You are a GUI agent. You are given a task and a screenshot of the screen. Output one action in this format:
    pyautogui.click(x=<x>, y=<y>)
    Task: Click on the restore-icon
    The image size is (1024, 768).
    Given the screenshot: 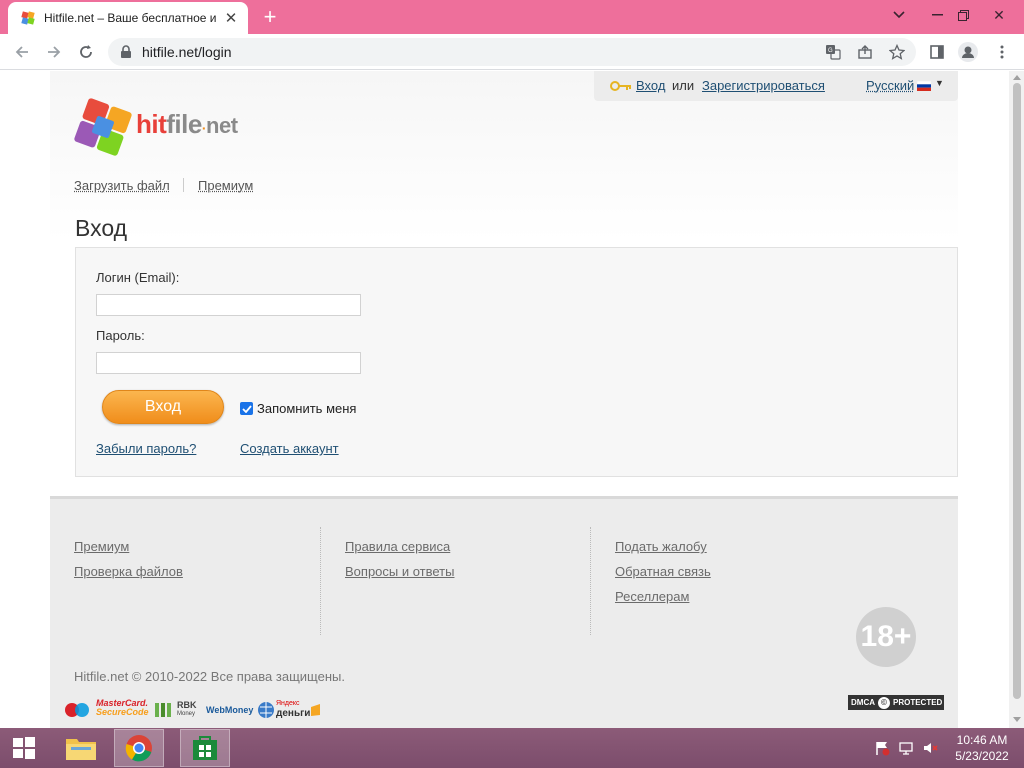 What is the action you would take?
    pyautogui.click(x=963, y=15)
    